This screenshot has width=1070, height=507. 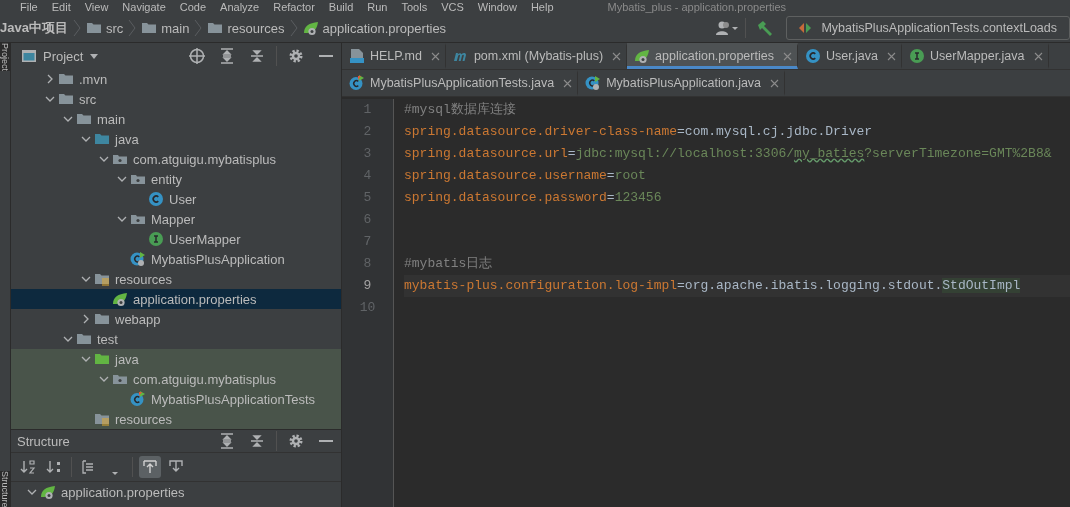 What do you see at coordinates (104, 28) in the screenshot?
I see `breadcrumb-item: src` at bounding box center [104, 28].